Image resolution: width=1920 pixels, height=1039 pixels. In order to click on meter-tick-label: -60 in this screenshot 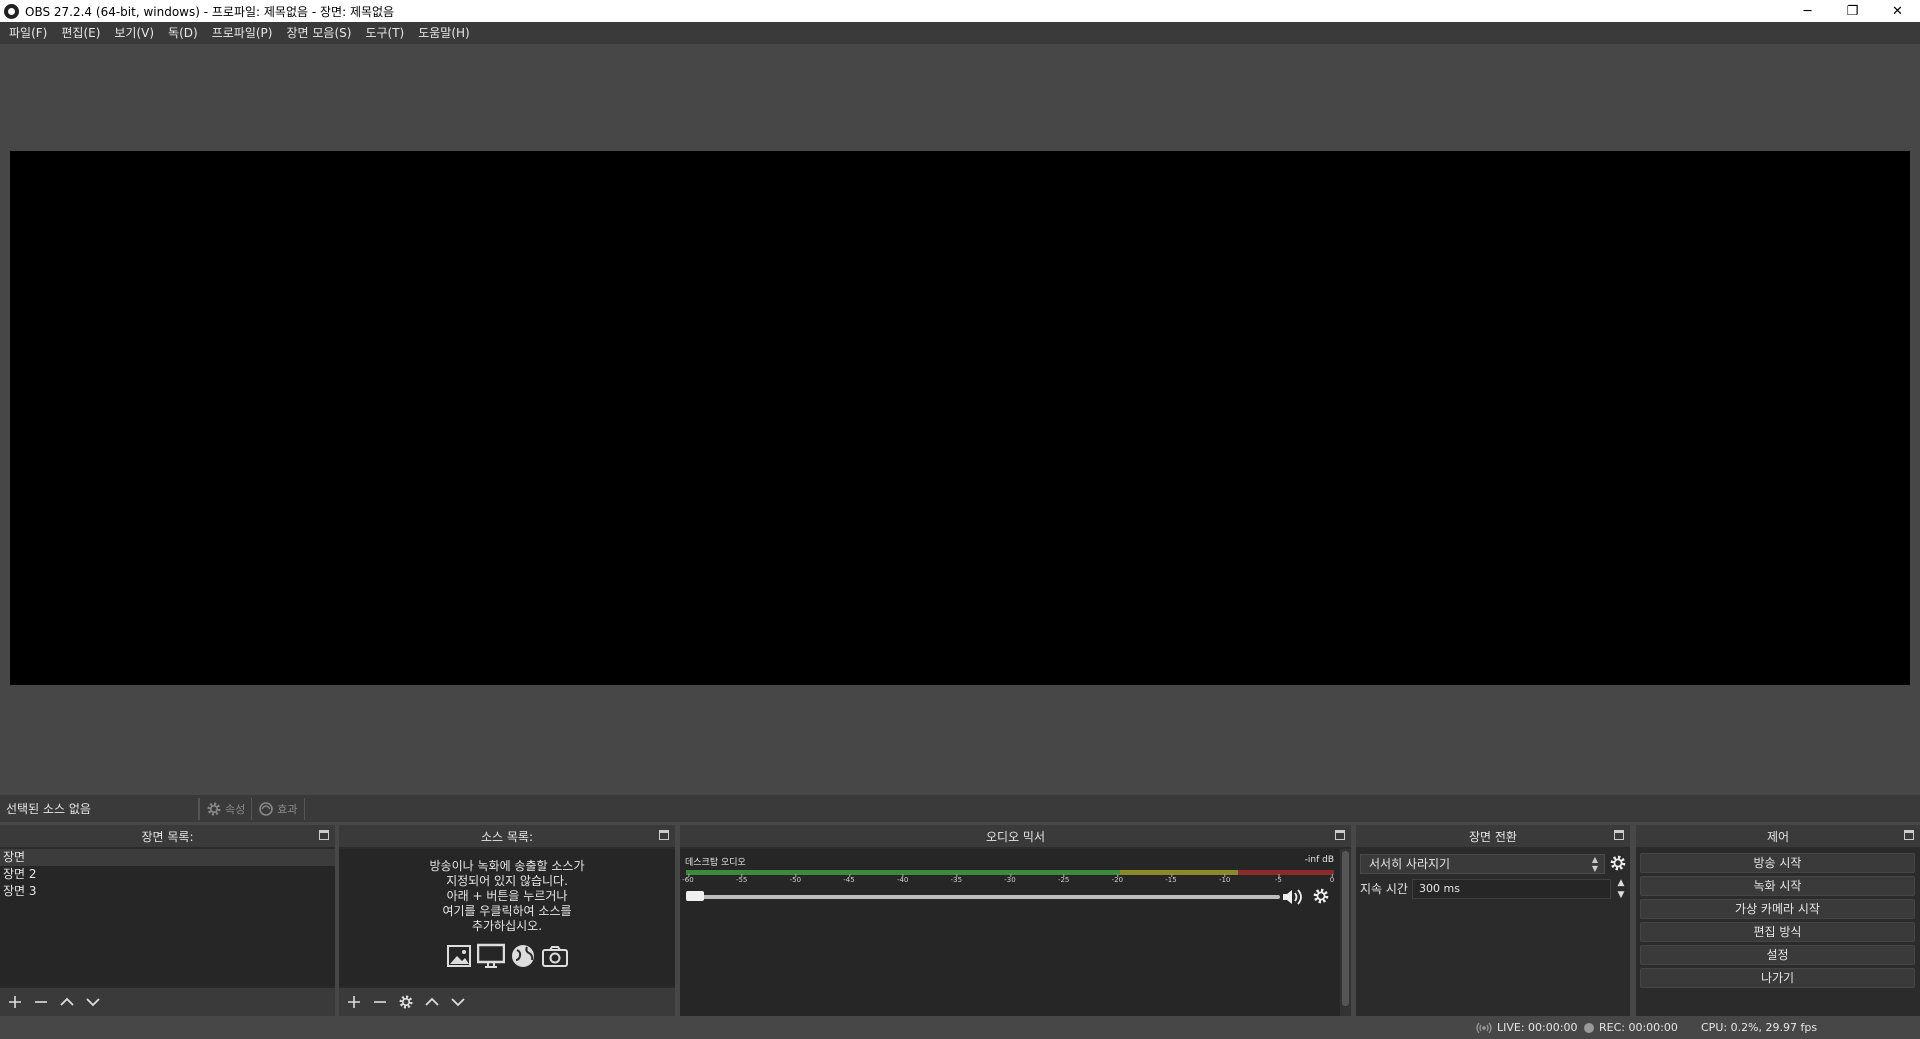, I will do `click(688, 879)`.